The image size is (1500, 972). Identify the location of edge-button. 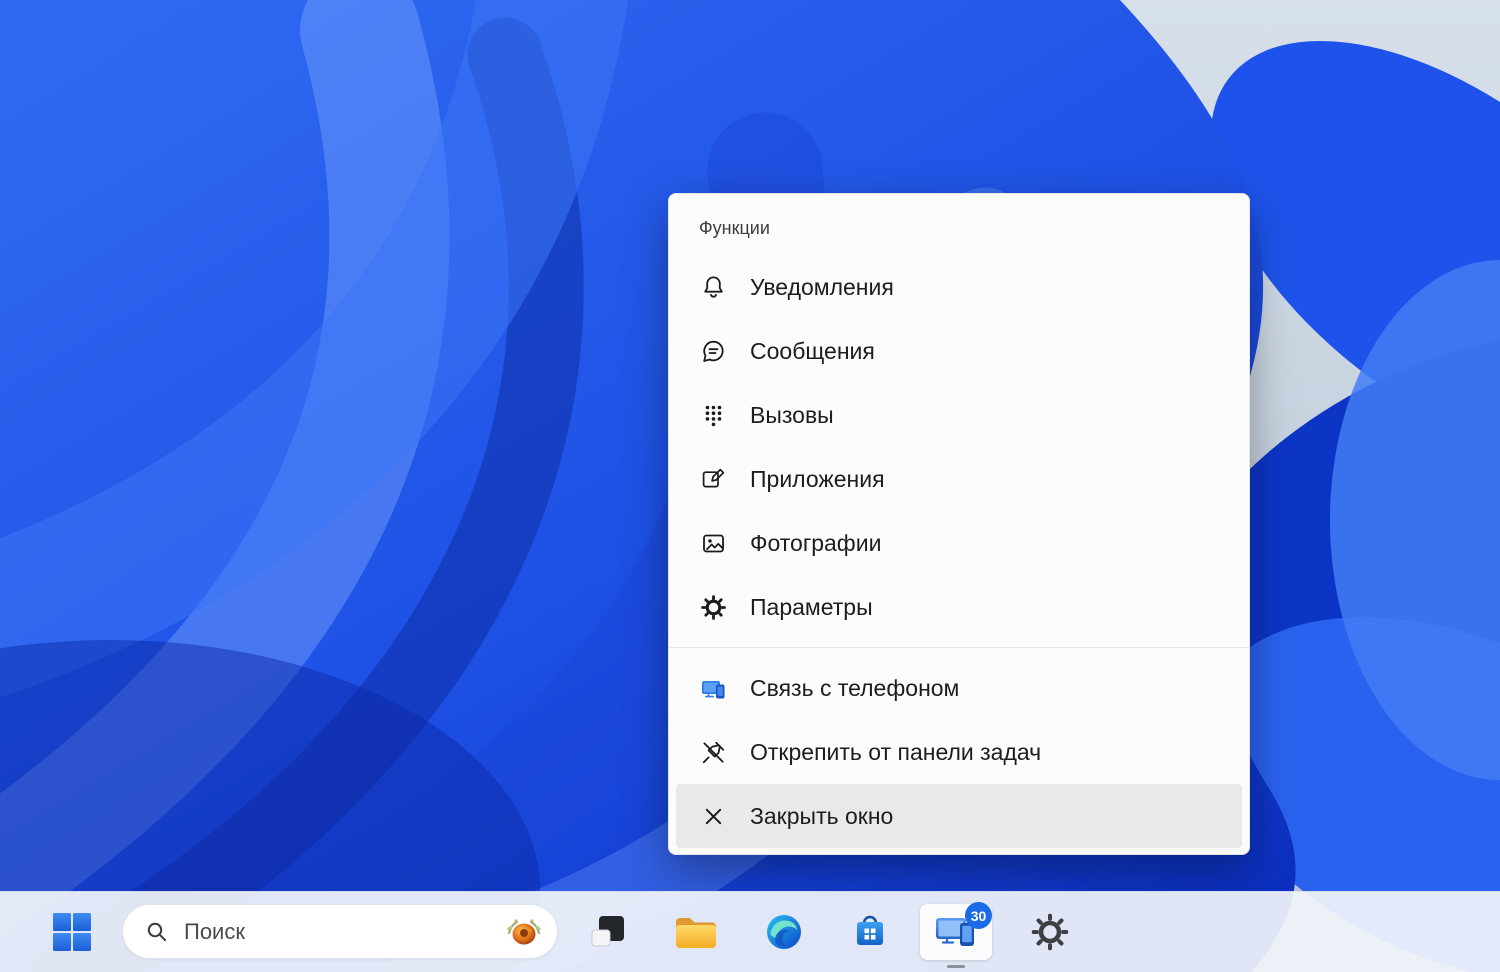
(784, 932).